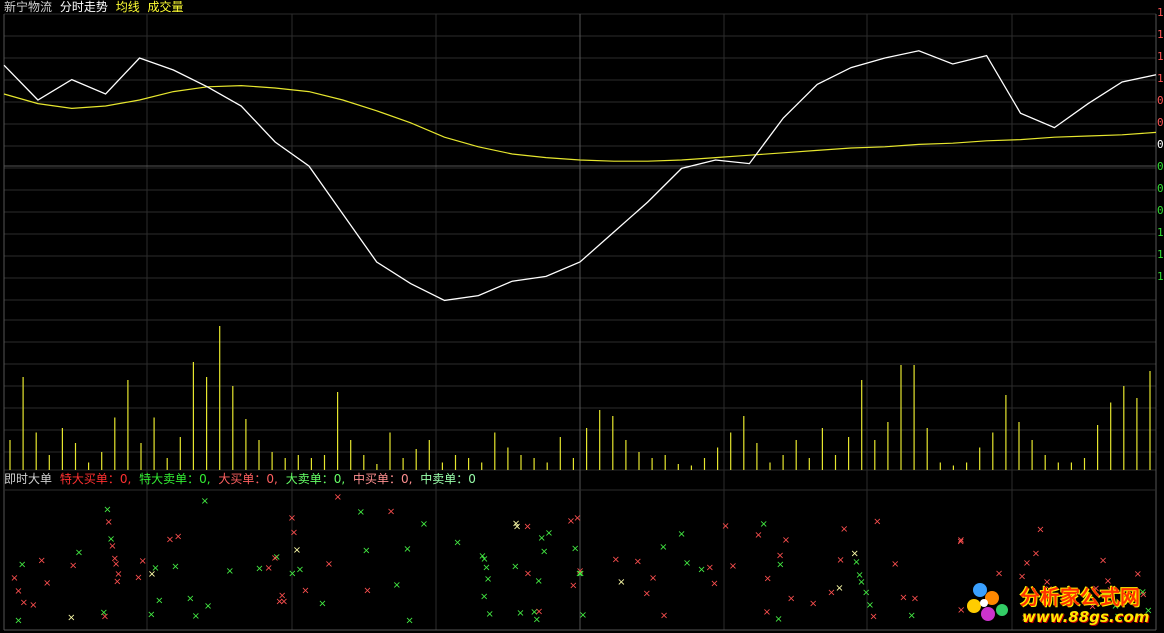 The image size is (1164, 633). What do you see at coordinates (165, 7) in the screenshot?
I see `legend-volume: 成交量` at bounding box center [165, 7].